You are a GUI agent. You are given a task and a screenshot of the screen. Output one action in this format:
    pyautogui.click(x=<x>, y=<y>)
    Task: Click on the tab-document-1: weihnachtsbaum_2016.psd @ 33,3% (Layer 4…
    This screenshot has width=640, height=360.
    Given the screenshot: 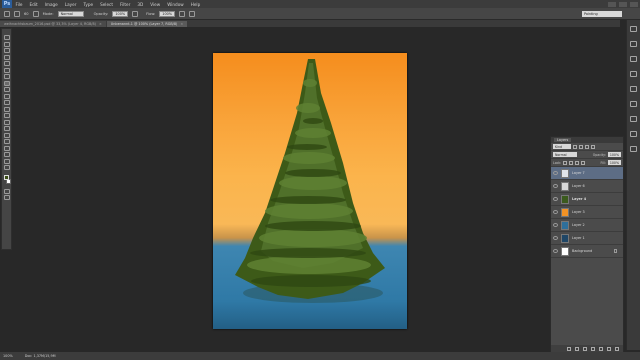 What is the action you would take?
    pyautogui.click(x=53, y=24)
    